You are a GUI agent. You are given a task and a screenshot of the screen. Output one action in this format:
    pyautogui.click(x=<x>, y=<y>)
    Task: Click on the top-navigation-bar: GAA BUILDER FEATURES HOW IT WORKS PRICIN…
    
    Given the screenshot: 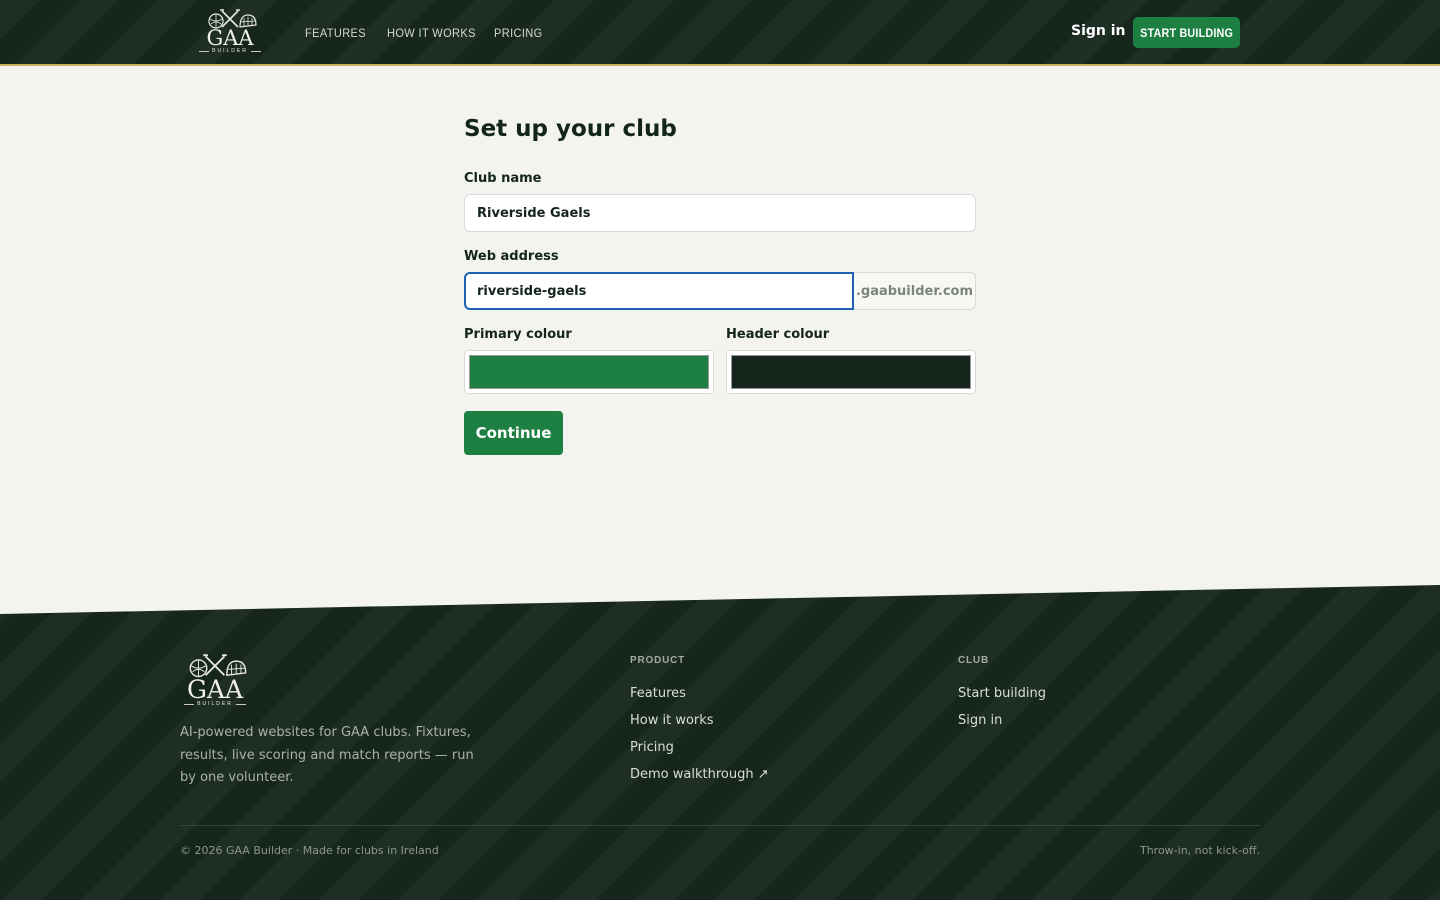 What is the action you would take?
    pyautogui.click(x=720, y=33)
    